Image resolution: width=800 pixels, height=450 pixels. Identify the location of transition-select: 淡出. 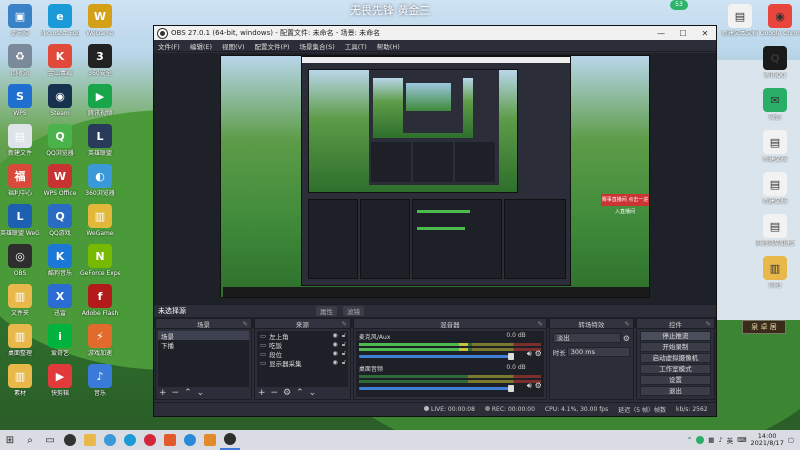
(586, 338).